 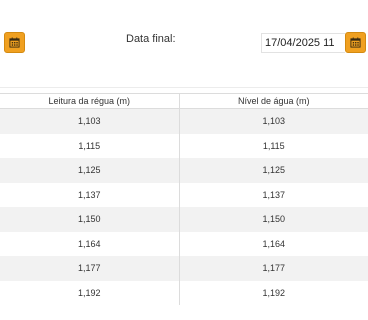 I want to click on end-date-calendar-button, so click(x=355, y=42).